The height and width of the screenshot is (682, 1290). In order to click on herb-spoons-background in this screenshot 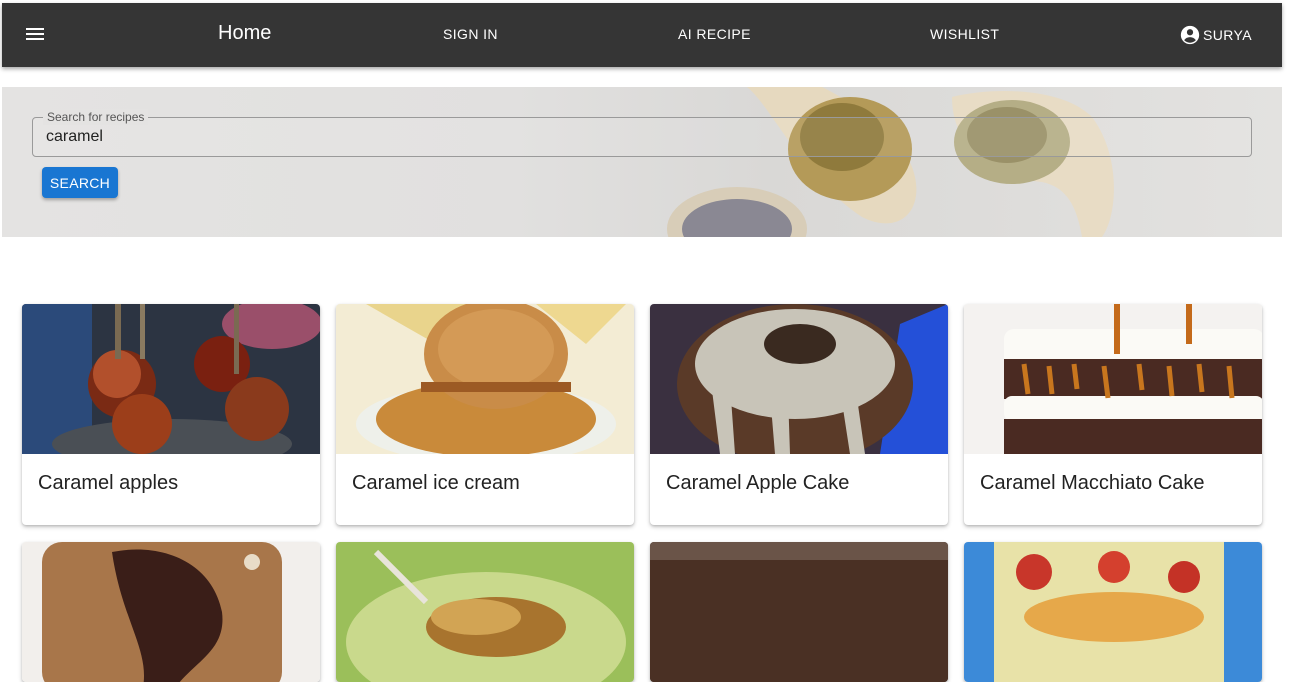, I will do `click(890, 162)`.